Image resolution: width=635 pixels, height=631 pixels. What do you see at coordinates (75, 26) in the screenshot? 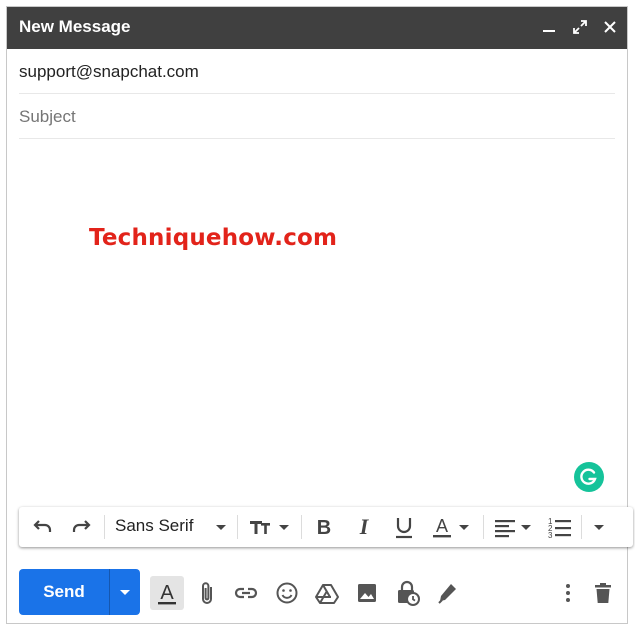
I see `compose-title: New Message` at bounding box center [75, 26].